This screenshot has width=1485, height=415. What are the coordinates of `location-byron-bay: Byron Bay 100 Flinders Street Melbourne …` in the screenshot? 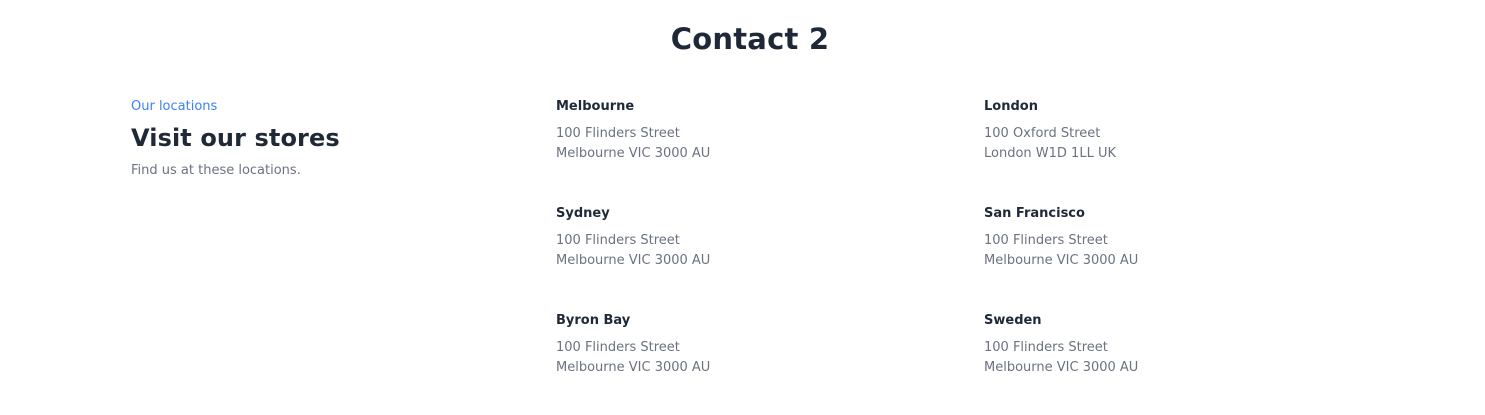 It's located at (770, 363).